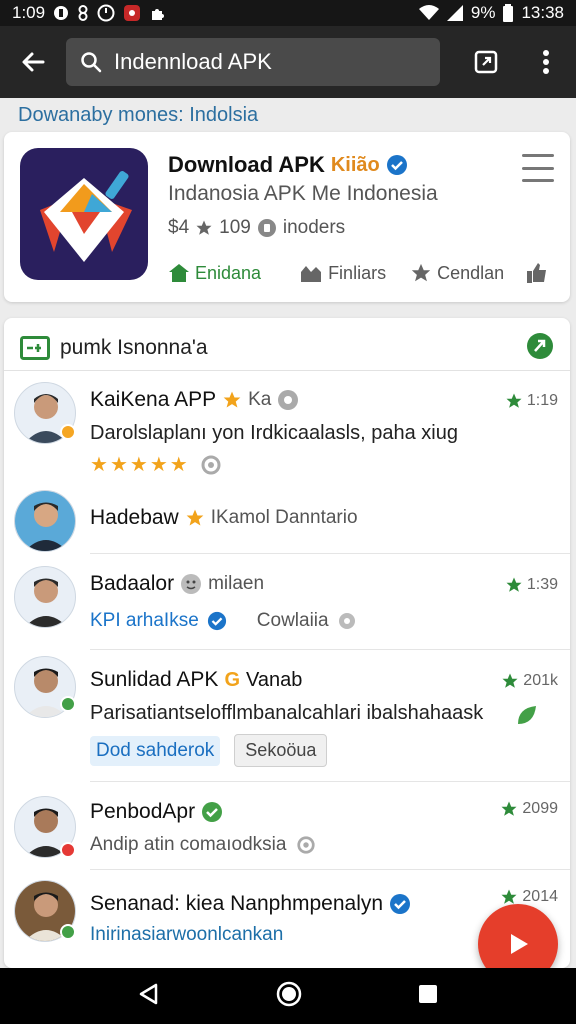 The height and width of the screenshot is (1024, 576). What do you see at coordinates (260, 399) in the screenshot?
I see `item-name-extra: Ka` at bounding box center [260, 399].